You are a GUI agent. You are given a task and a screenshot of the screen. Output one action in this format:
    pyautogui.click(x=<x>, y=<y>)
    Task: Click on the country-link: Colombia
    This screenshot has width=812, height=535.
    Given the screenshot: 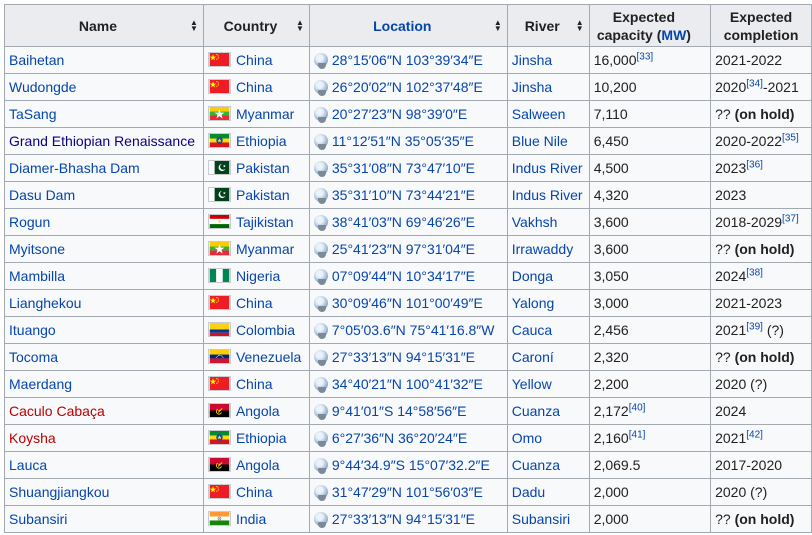 What is the action you would take?
    pyautogui.click(x=265, y=330)
    